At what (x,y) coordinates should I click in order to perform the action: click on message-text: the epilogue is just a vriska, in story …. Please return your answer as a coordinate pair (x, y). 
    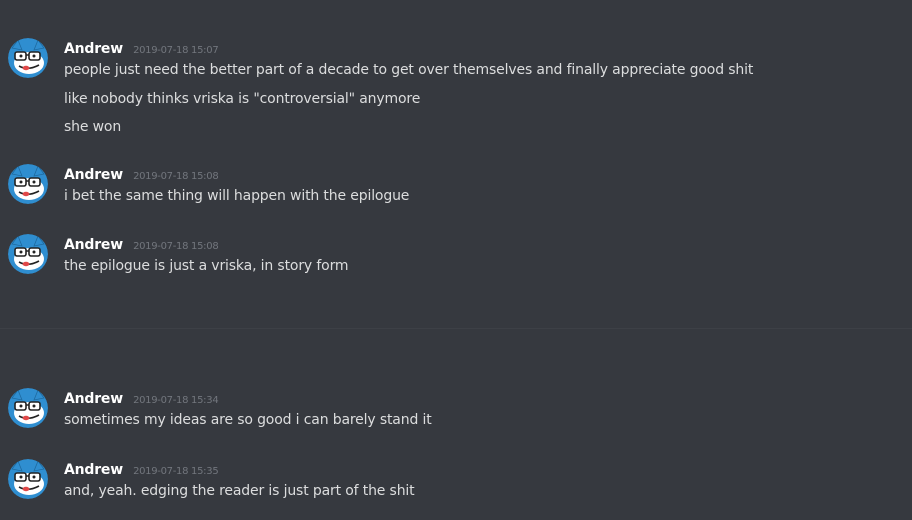
    Looking at the image, I should click on (206, 266).